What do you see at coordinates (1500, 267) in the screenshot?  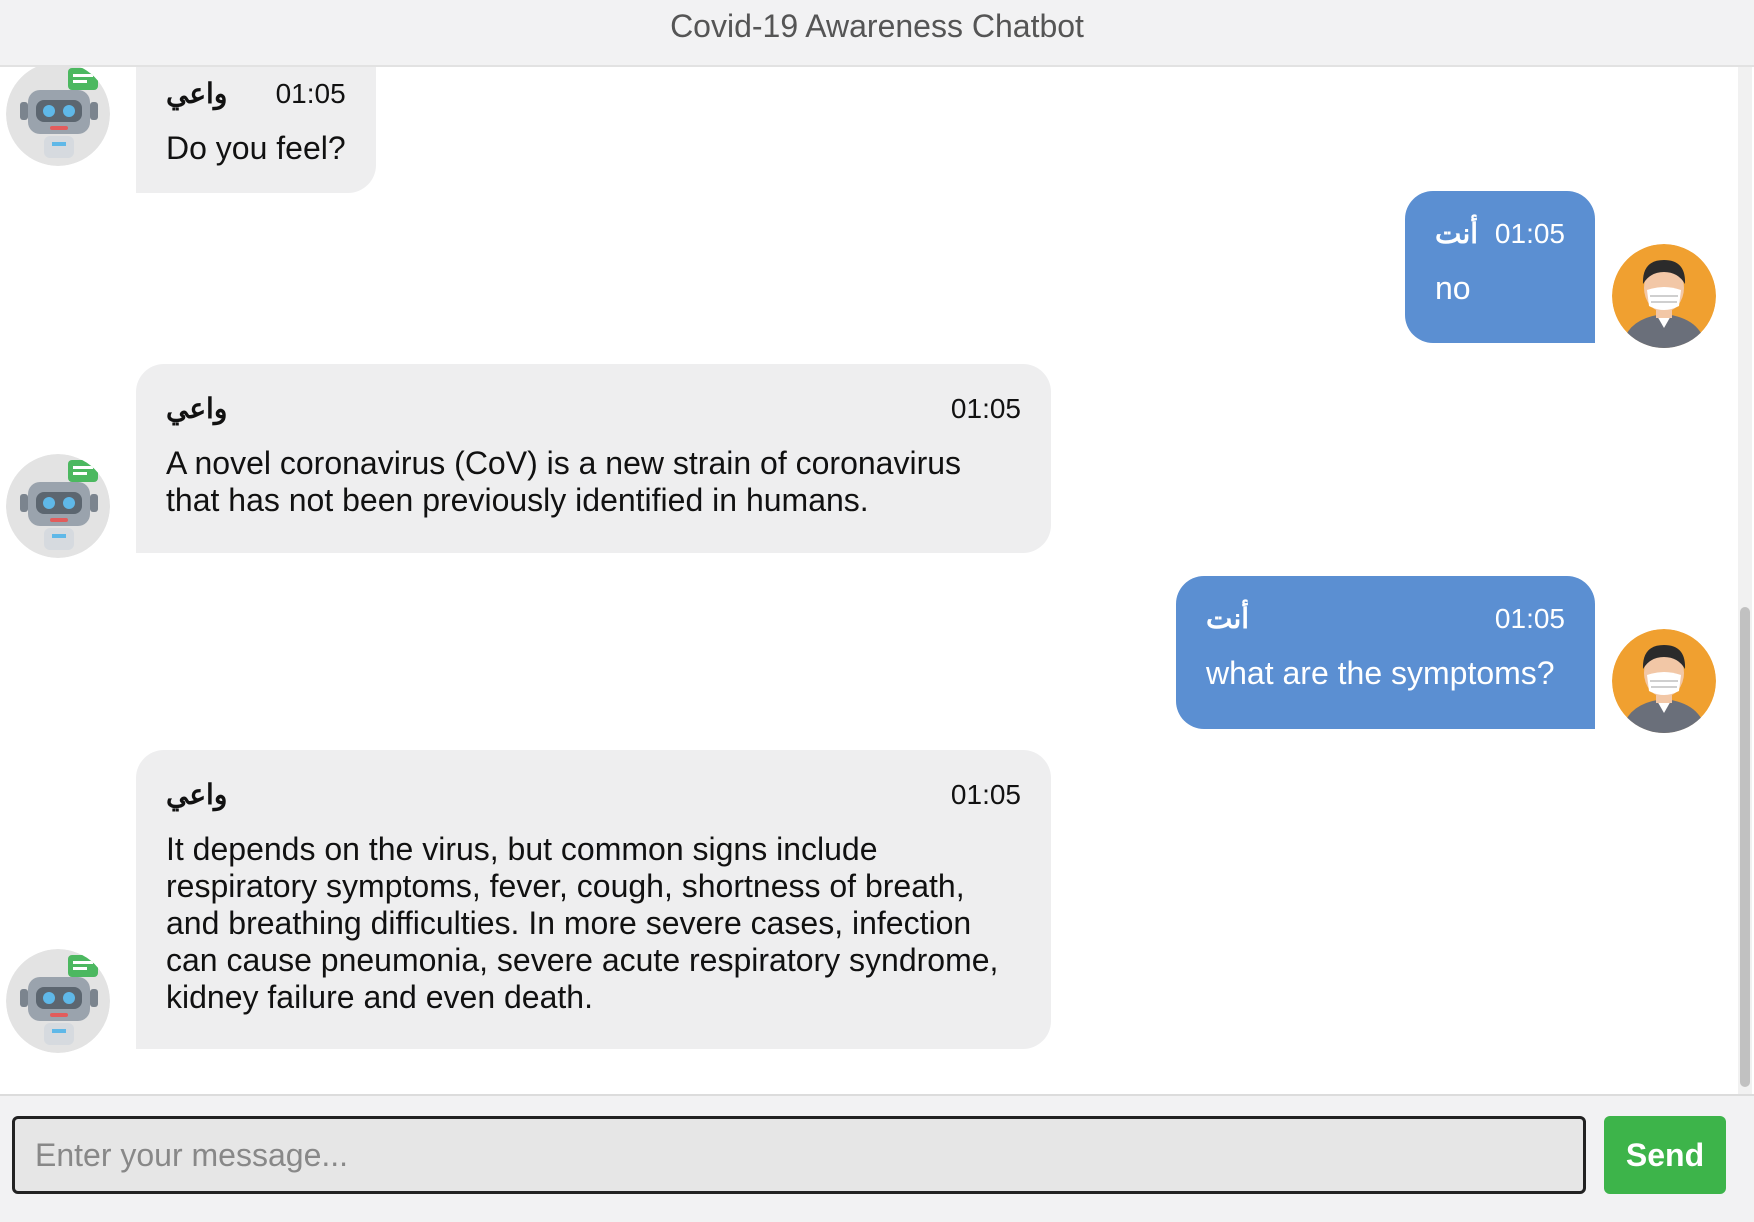 I see `user-message-bubble: أنت 01:05 no` at bounding box center [1500, 267].